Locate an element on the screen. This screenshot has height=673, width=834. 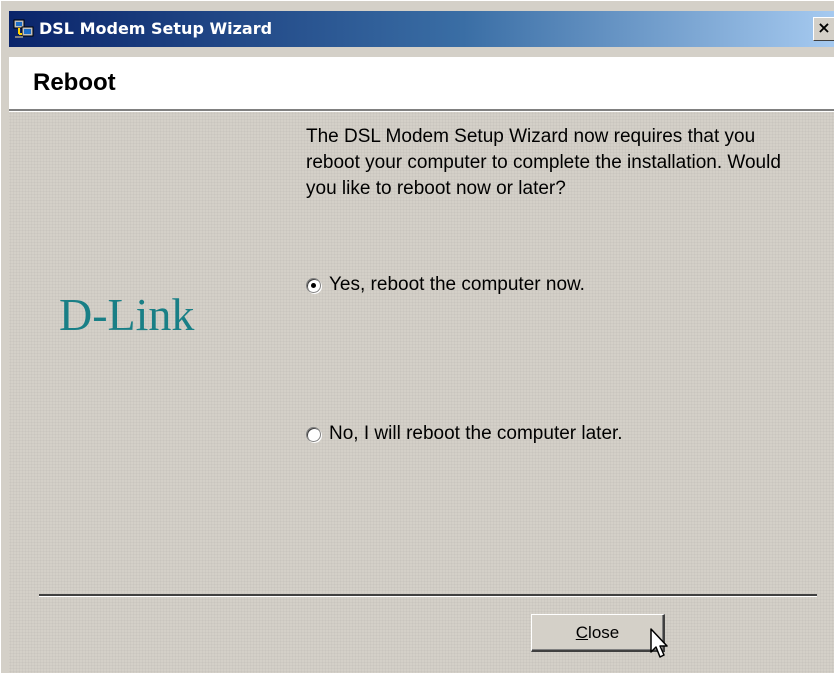
close-button: Close is located at coordinates (598, 633).